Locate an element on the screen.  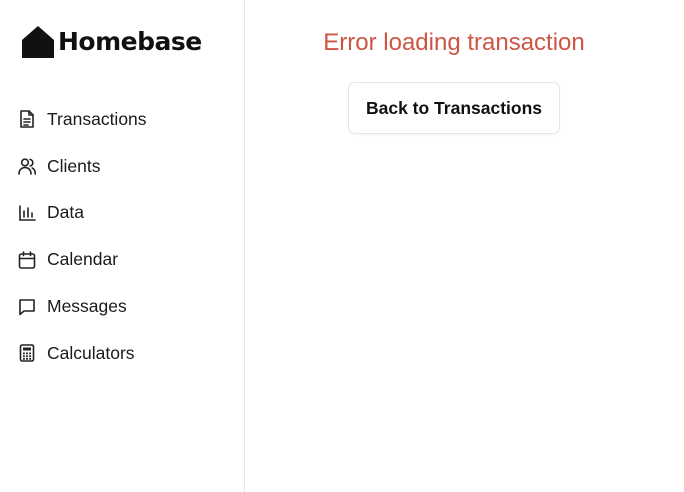
sidebar-item-label: Calculators is located at coordinates (91, 352).